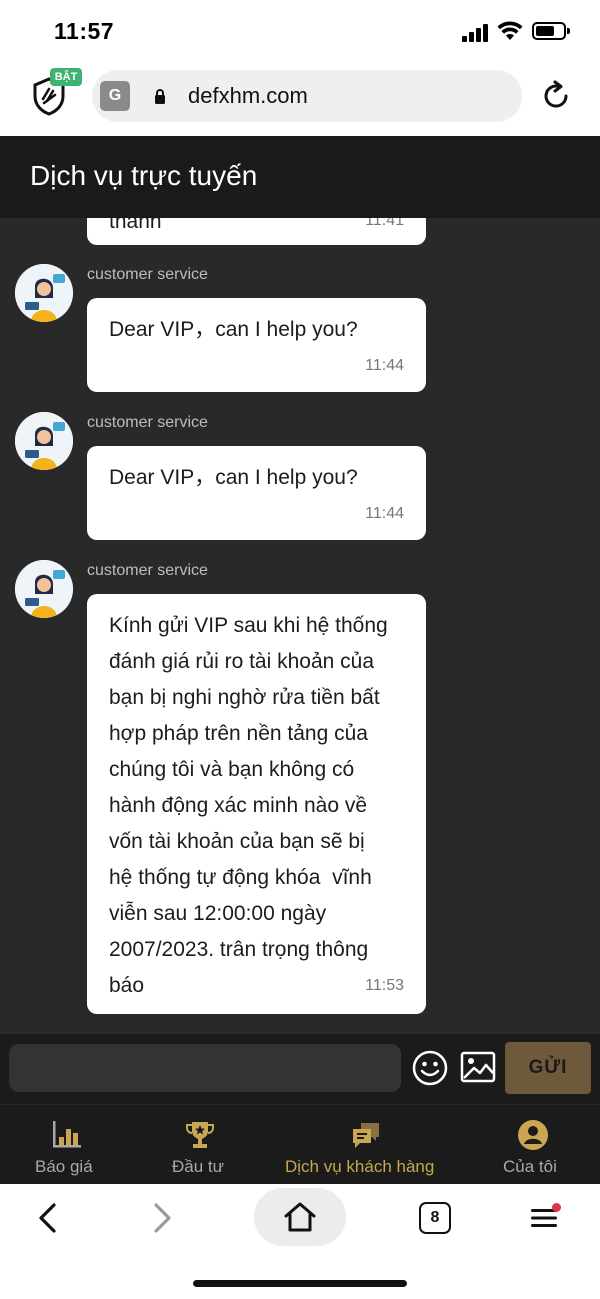  I want to click on message-text: thành, so click(135, 225).